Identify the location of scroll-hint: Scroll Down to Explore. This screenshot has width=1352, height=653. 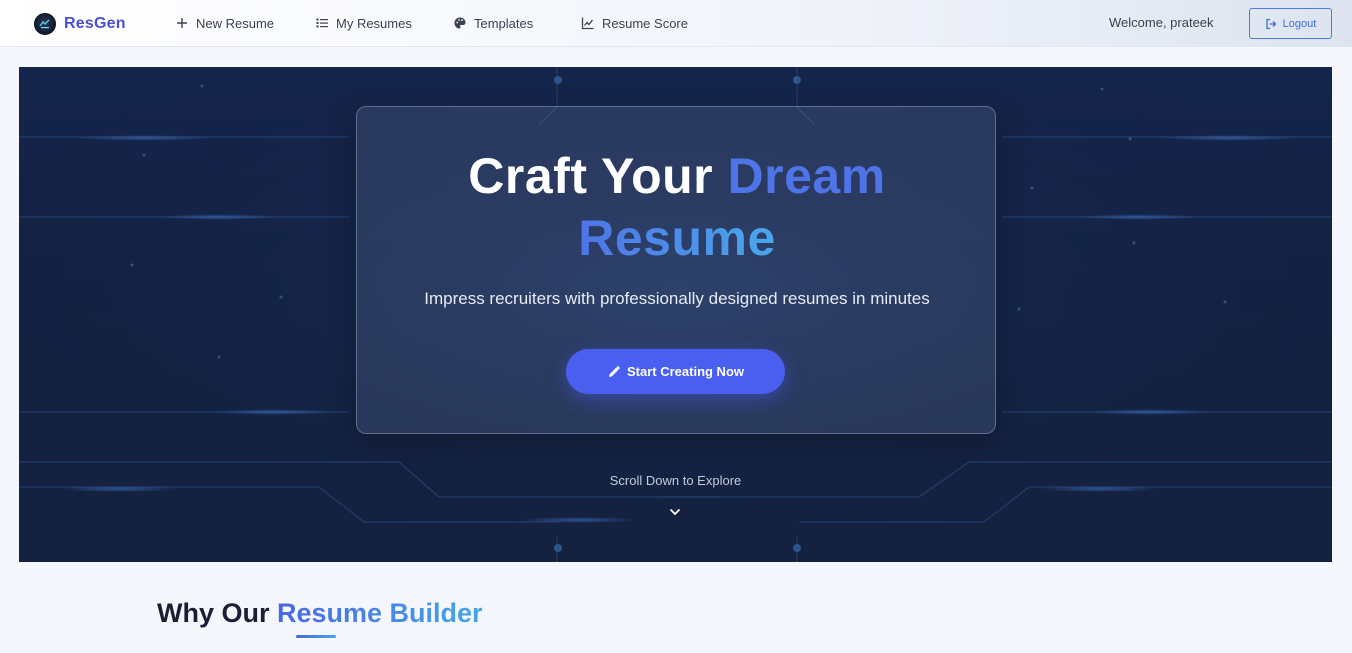
(675, 480).